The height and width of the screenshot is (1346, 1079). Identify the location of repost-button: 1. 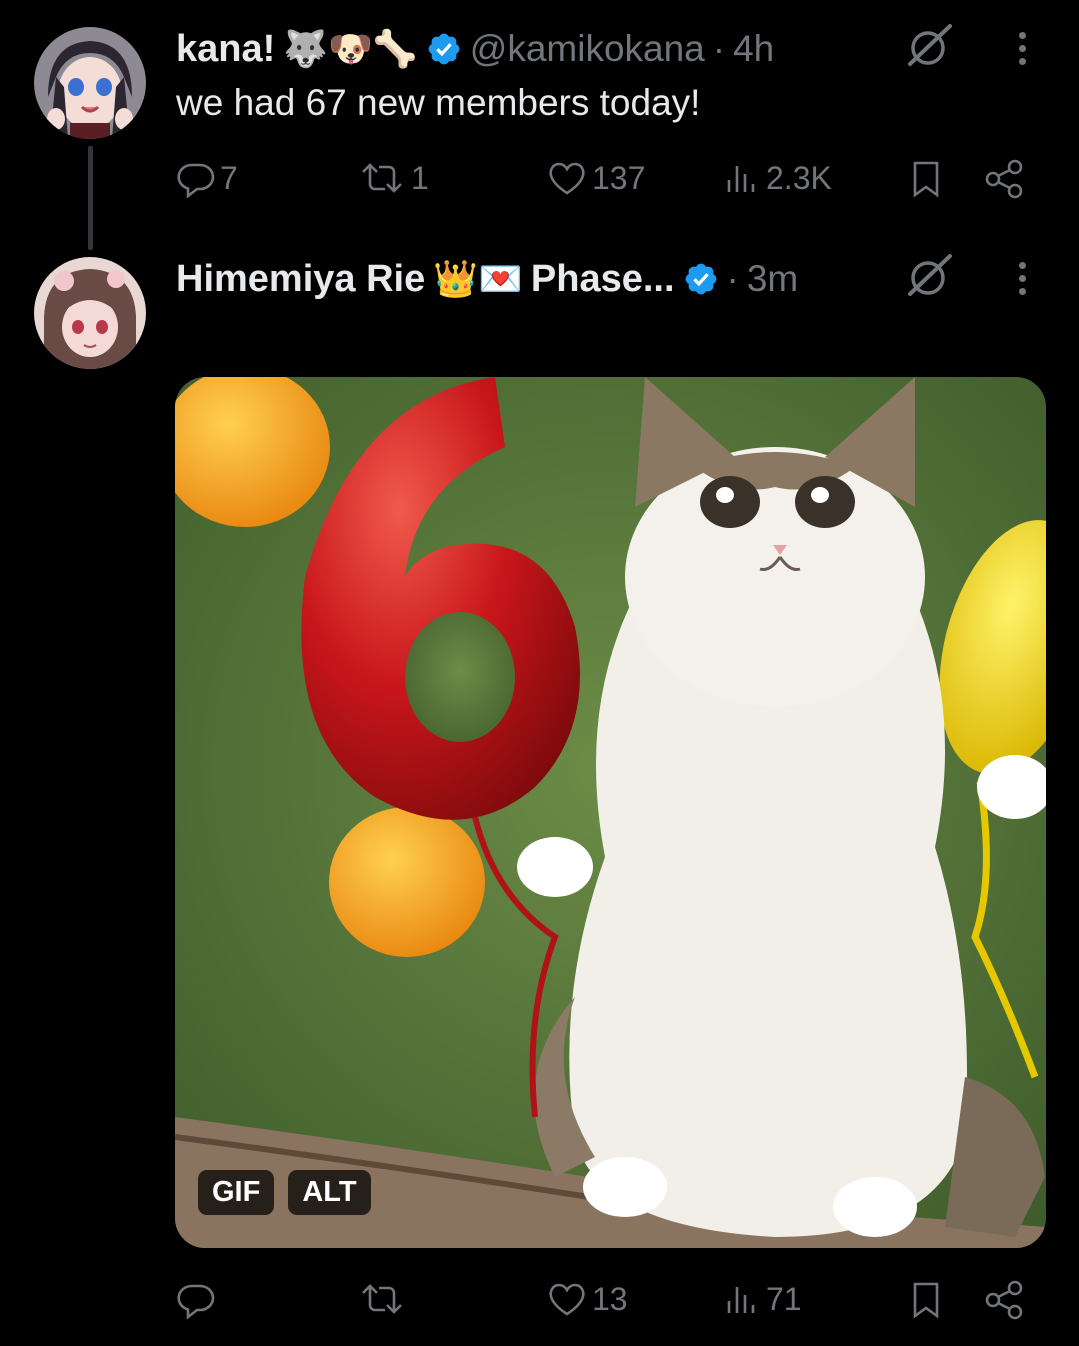
(393, 178).